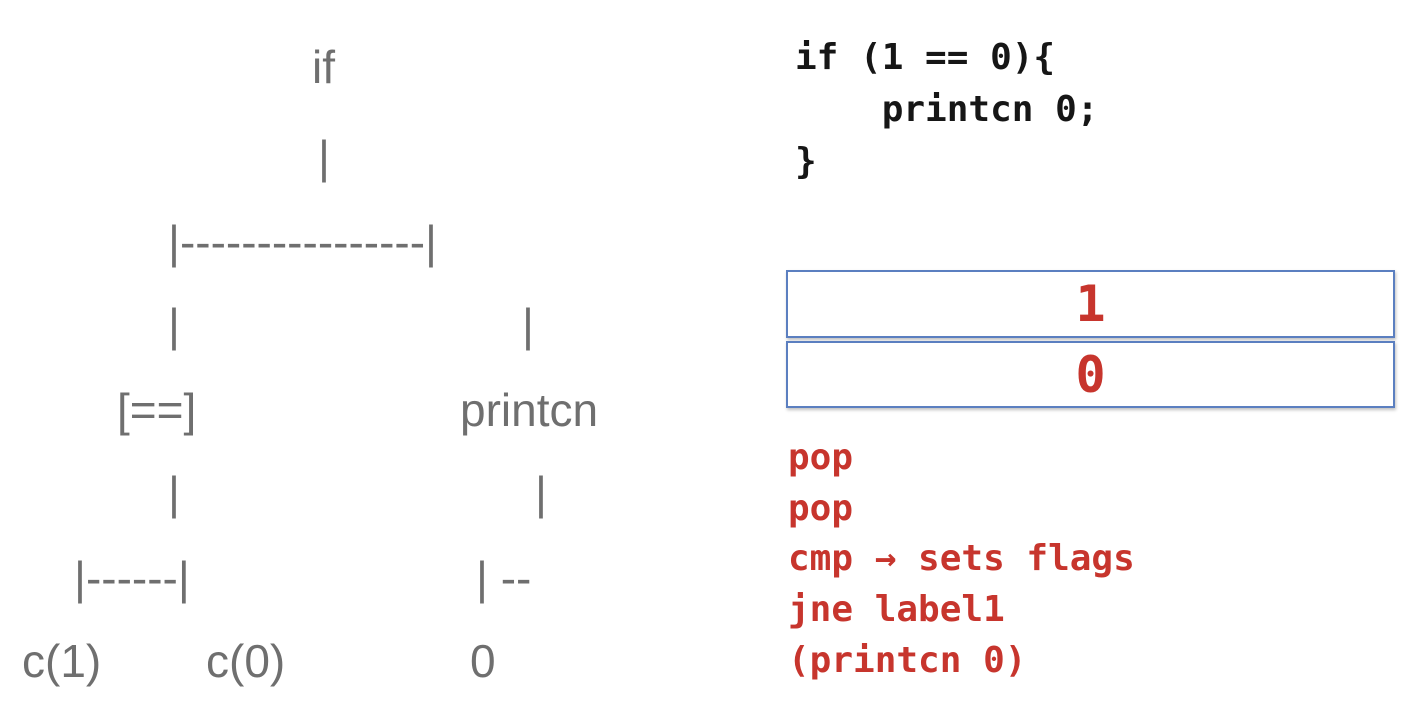  Describe the element at coordinates (174, 325) in the screenshot. I see `tree-stem-left: |` at that location.